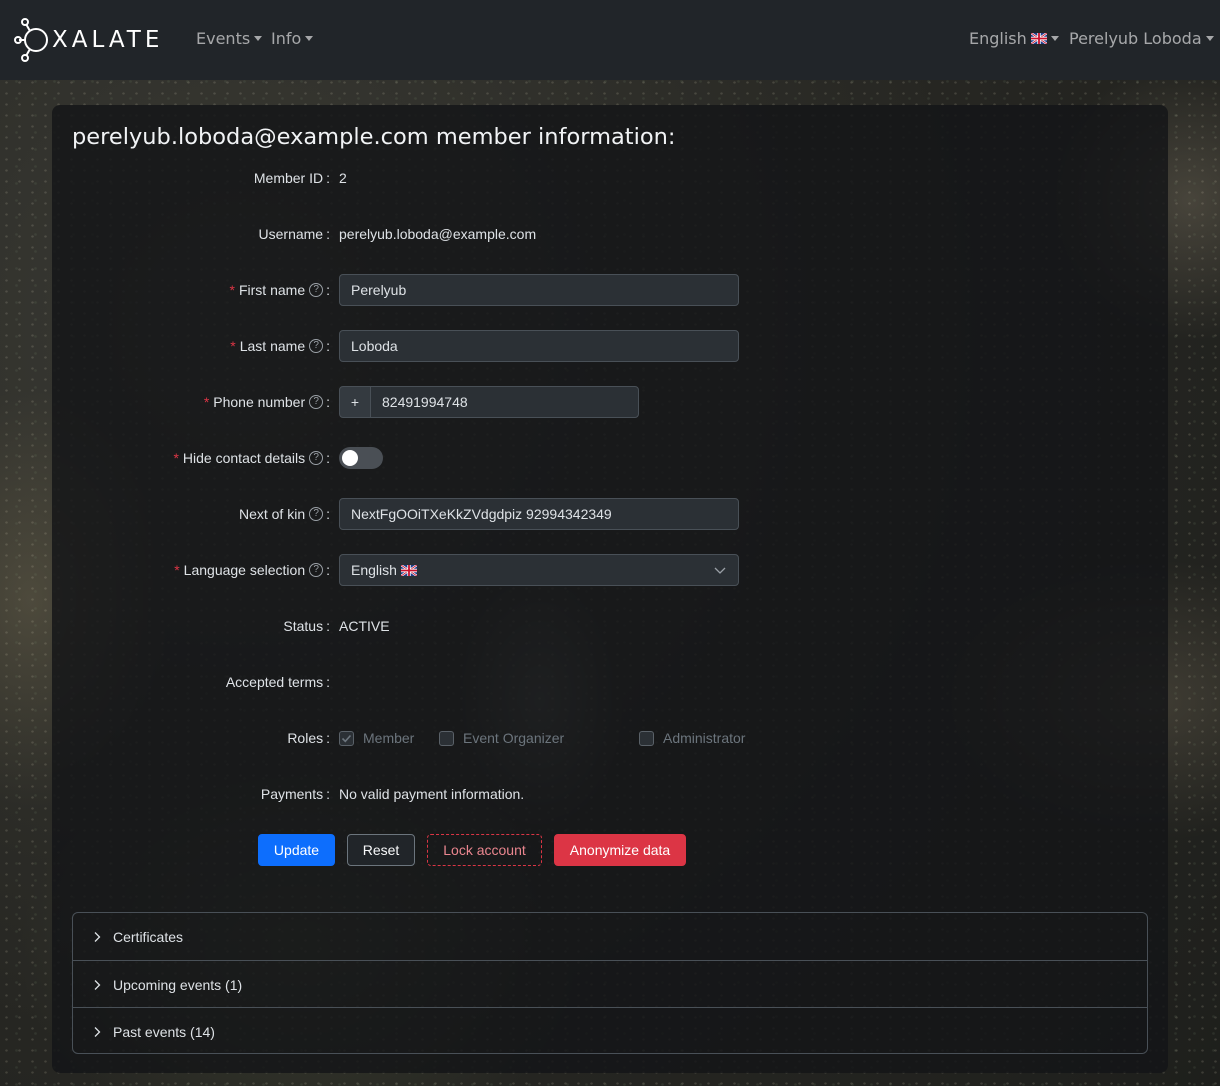 The image size is (1220, 1086). What do you see at coordinates (610, 1030) in the screenshot?
I see `accordion-past-events: Past events (14)` at bounding box center [610, 1030].